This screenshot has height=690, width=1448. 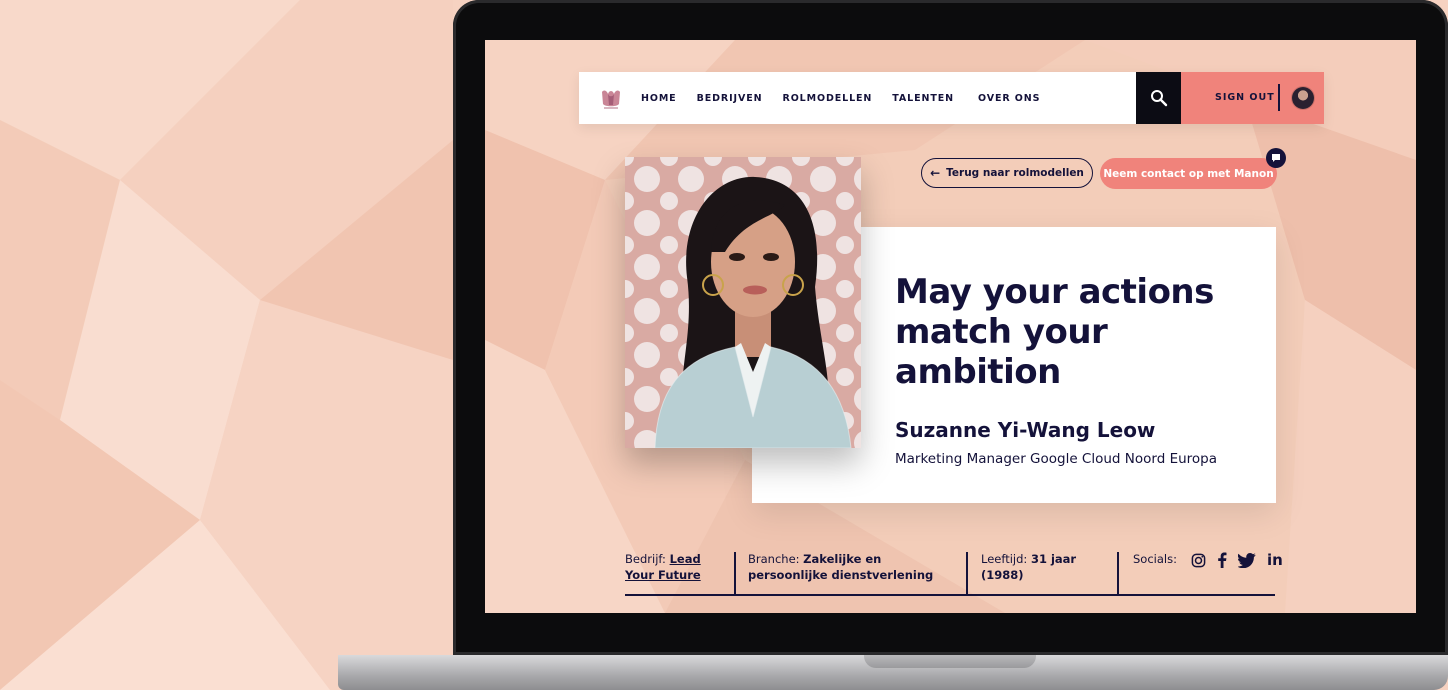 I want to click on profile-name: Suzanne Yi-Wang Leow, so click(x=1025, y=430).